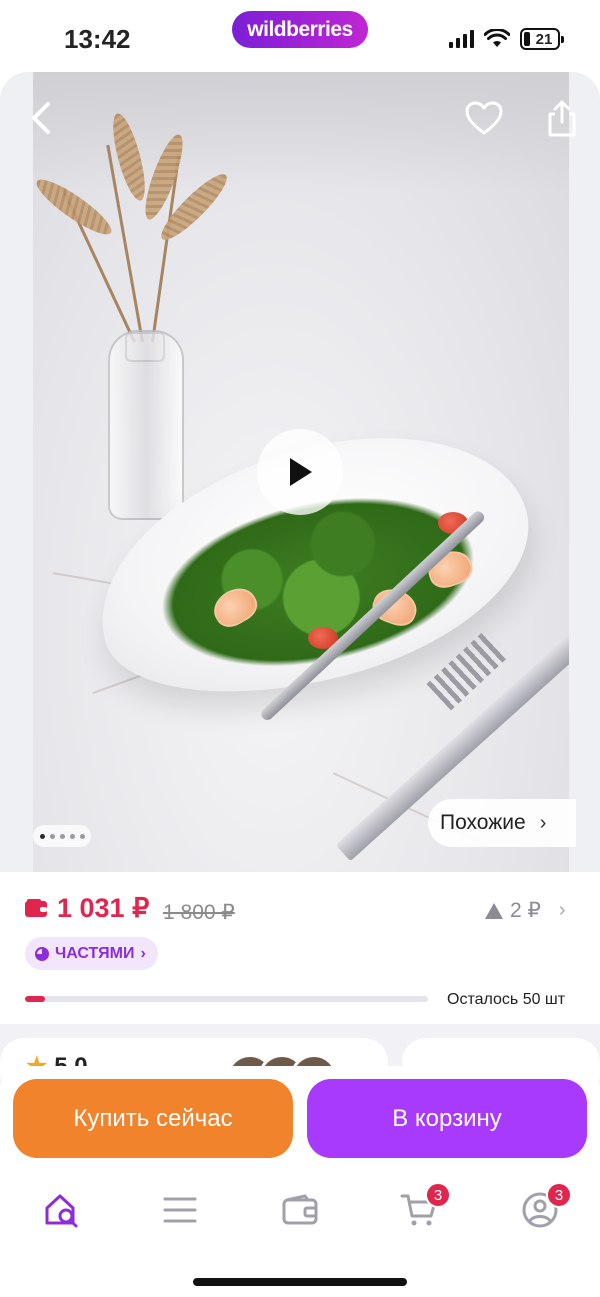  I want to click on back-button, so click(42, 118).